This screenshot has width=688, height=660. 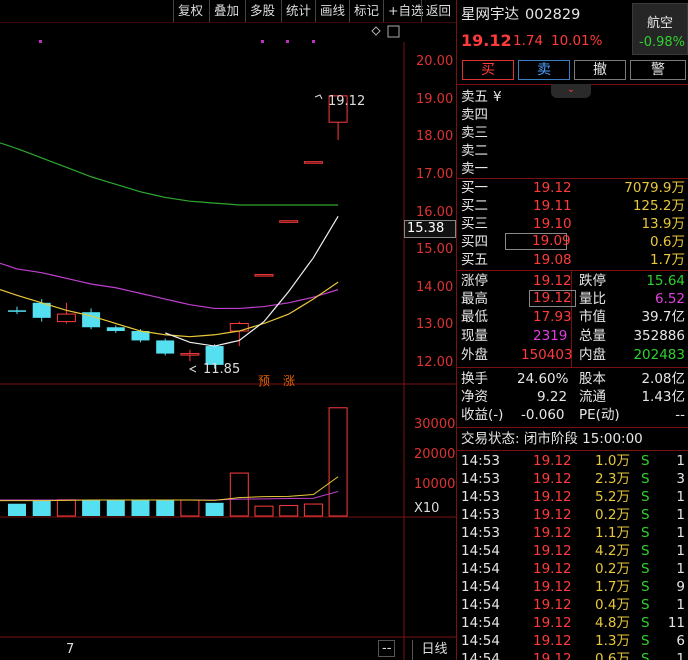 I want to click on high-annotation: 19.12, so click(x=346, y=101).